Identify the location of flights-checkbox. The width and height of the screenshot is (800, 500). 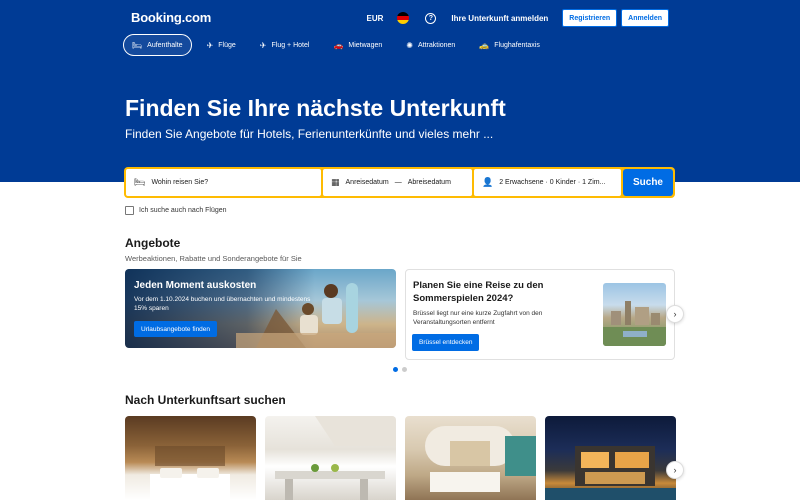
(129, 210).